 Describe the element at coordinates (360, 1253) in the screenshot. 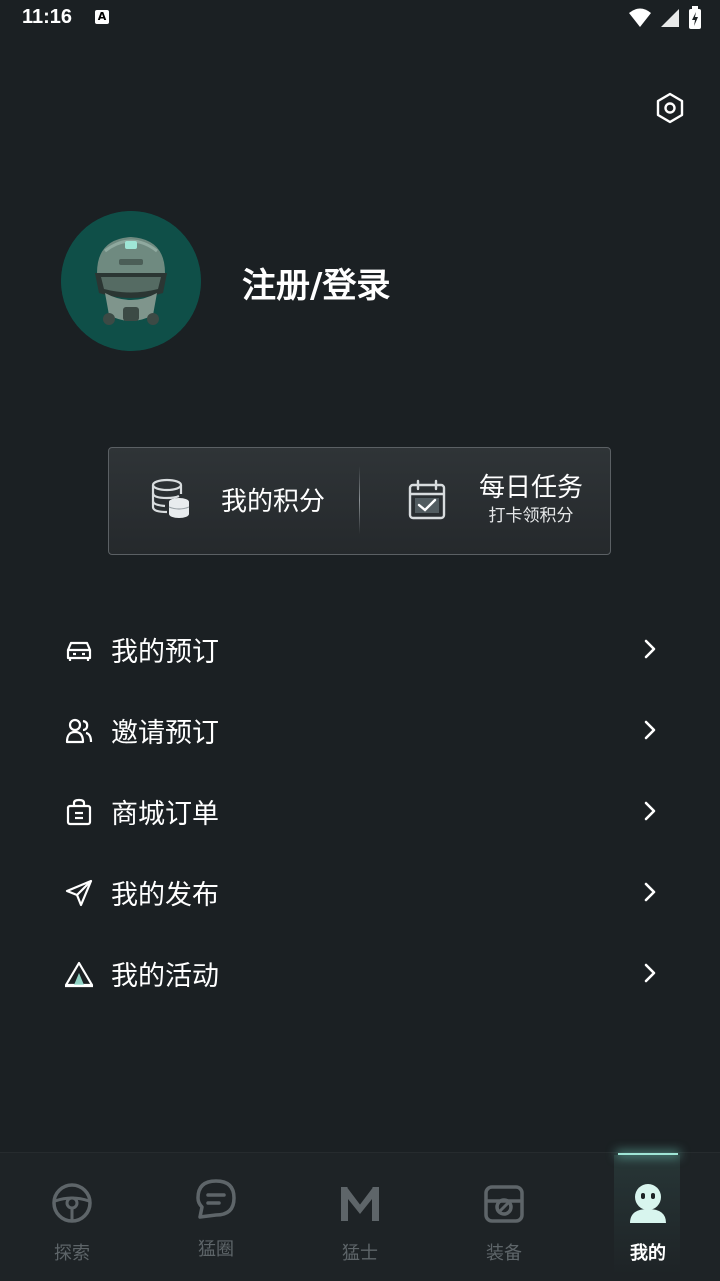

I see `tab-label: 猛士` at that location.